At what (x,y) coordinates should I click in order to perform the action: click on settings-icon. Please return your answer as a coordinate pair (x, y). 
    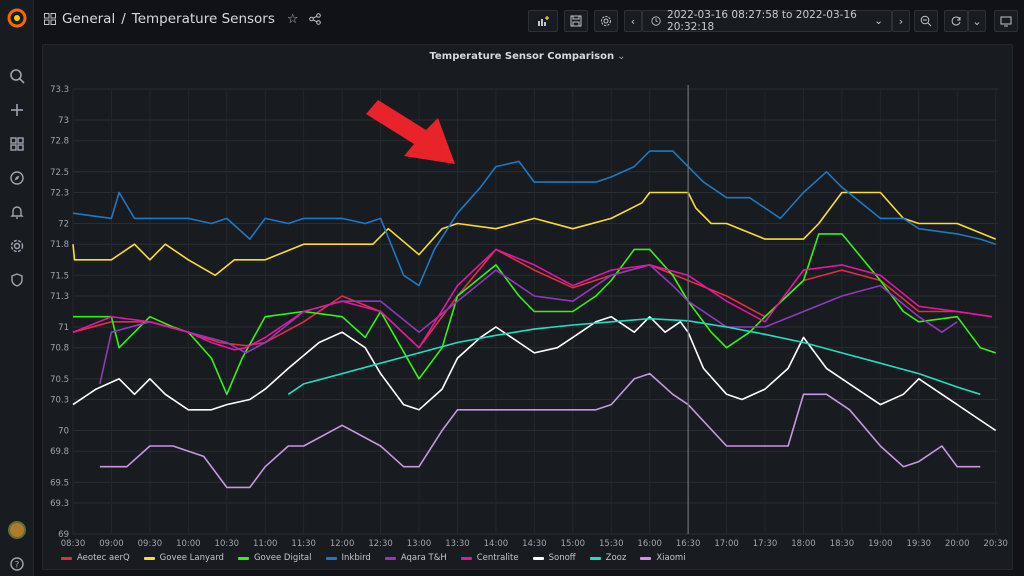
    Looking at the image, I should click on (606, 21).